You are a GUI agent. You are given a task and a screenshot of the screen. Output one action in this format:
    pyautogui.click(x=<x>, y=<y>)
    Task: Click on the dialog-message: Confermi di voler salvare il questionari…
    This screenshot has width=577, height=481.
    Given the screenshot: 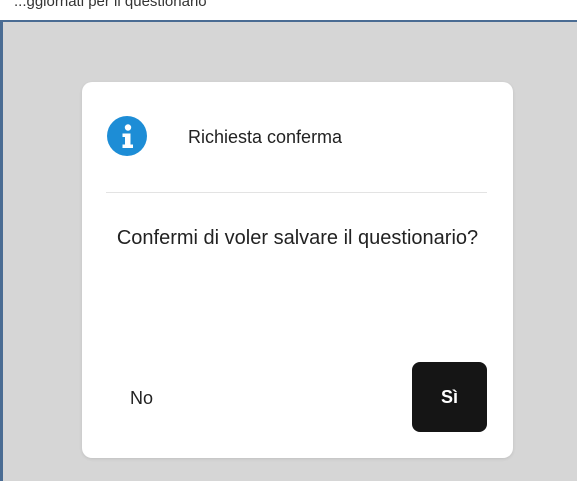 What is the action you would take?
    pyautogui.click(x=297, y=238)
    